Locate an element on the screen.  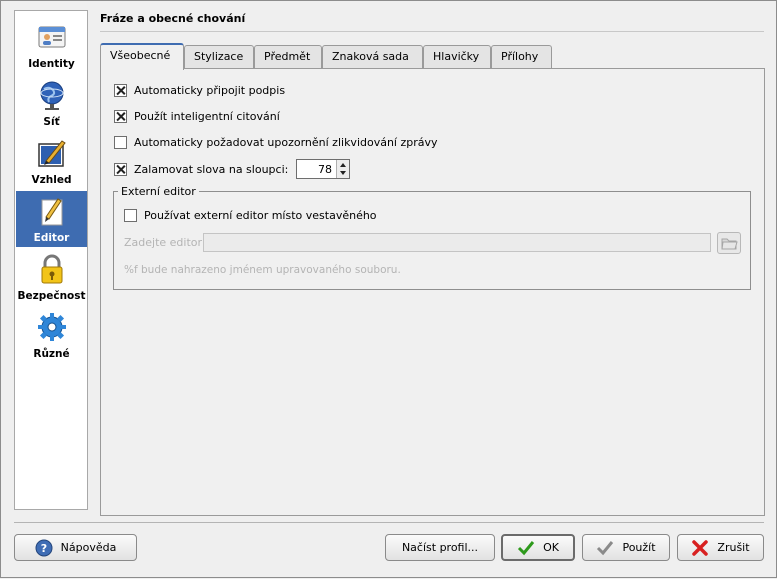
smart-quoting-checkbox is located at coordinates (120, 116).